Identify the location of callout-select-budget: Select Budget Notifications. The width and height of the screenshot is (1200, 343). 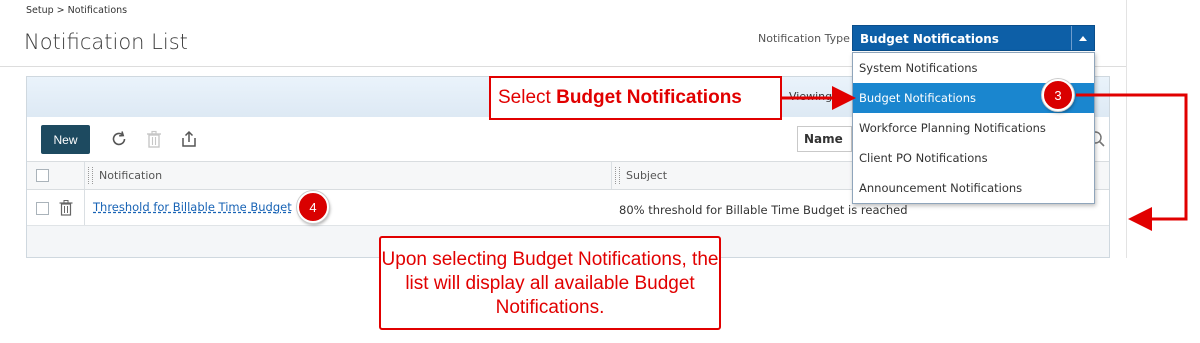
(635, 98).